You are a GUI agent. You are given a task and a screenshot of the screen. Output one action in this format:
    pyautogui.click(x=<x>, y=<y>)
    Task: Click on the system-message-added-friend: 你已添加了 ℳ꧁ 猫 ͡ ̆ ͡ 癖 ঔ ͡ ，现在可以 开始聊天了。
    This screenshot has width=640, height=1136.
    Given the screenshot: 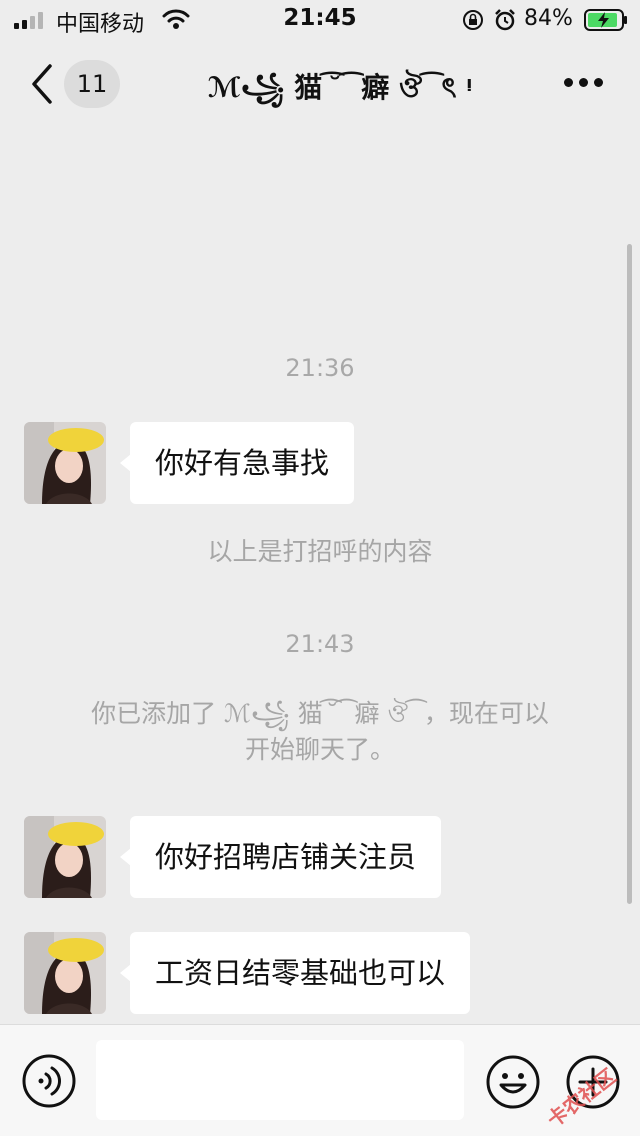 What is the action you would take?
    pyautogui.click(x=320, y=732)
    